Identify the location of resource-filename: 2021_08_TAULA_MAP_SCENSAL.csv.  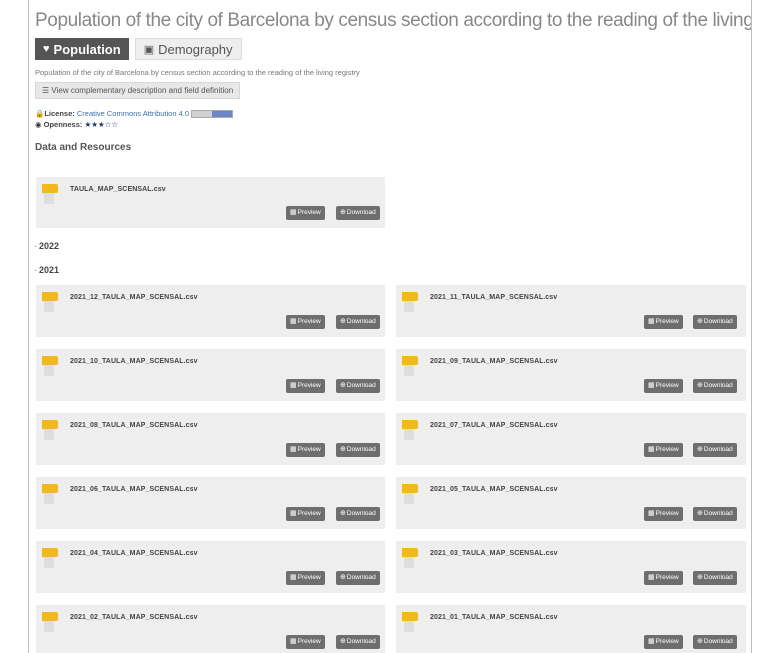
(134, 425).